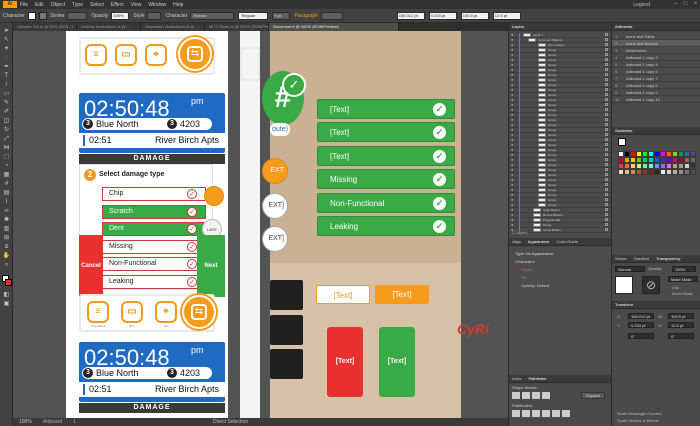 Image resolution: width=700 pixels, height=426 pixels. Describe the element at coordinates (6, 58) in the screenshot. I see `lasso-icon: ◌` at that location.